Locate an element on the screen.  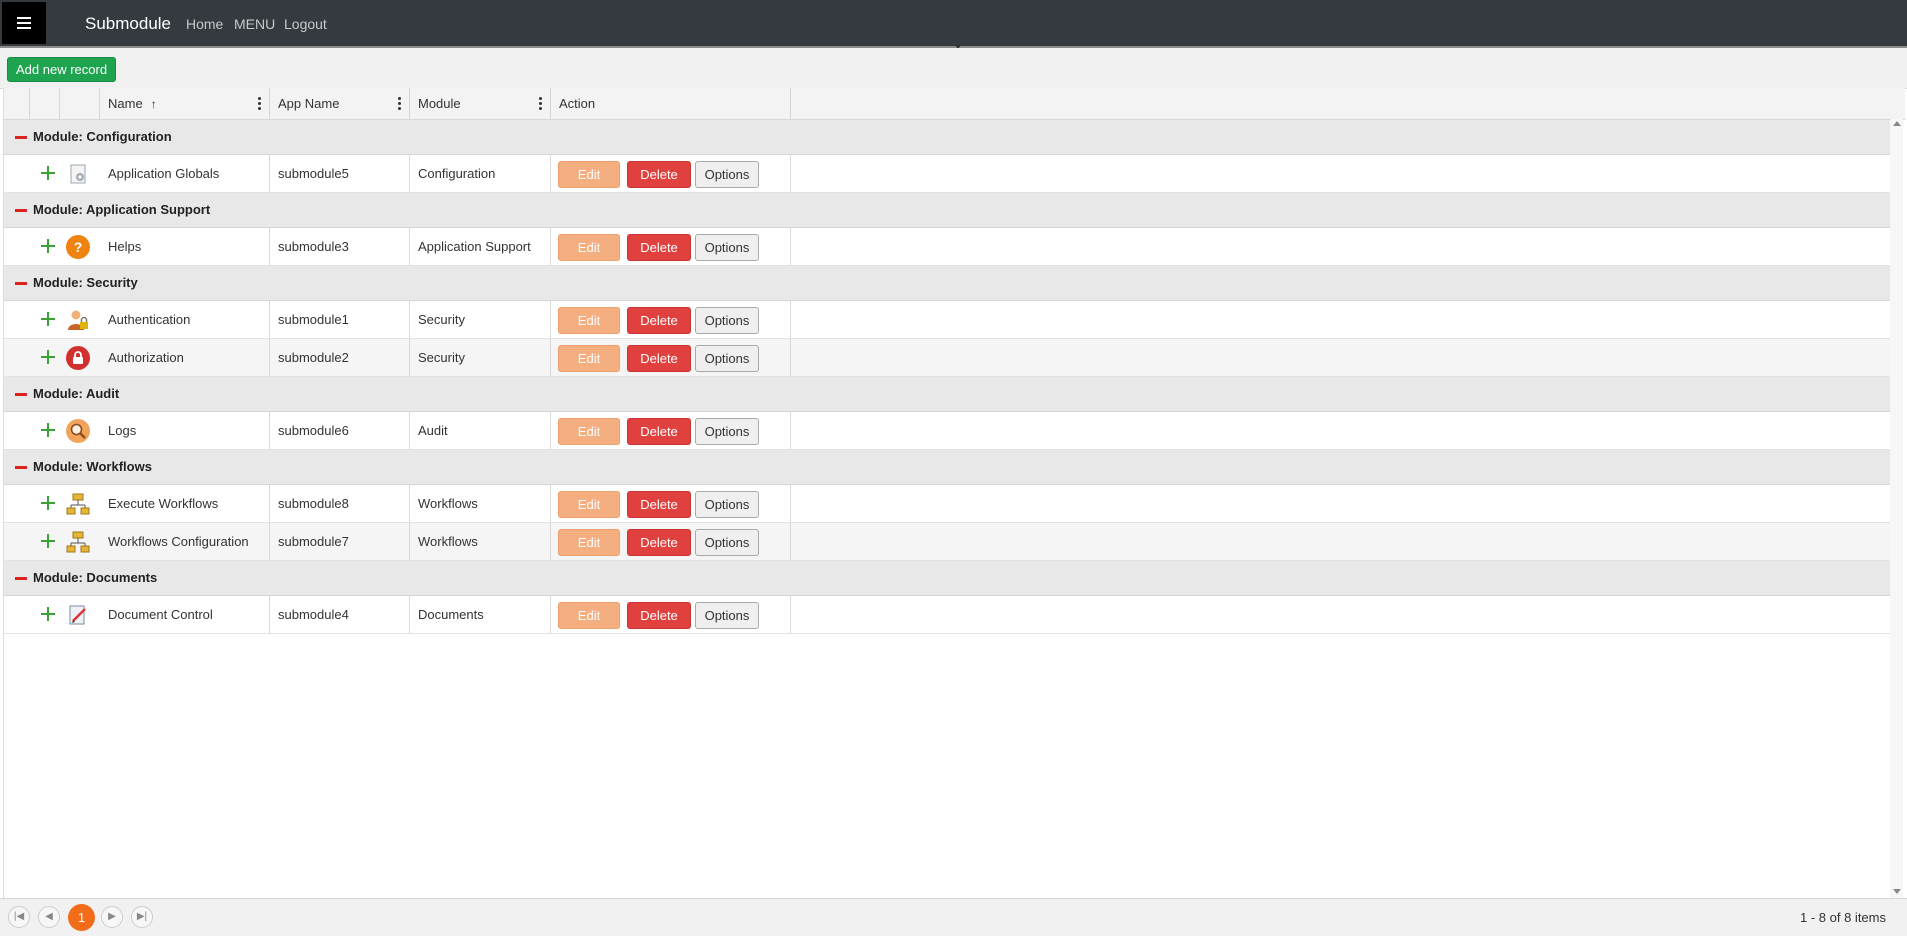
group-title: Module: Configuration is located at coordinates (102, 136).